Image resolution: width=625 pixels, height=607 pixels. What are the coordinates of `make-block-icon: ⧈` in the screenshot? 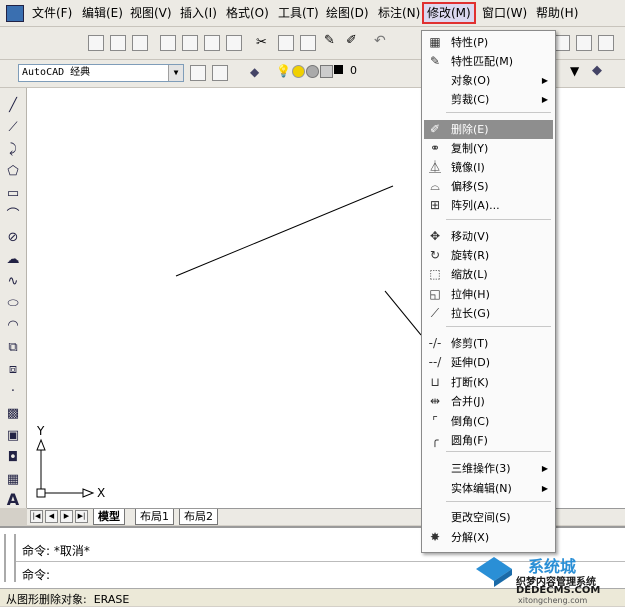 It's located at (13, 370).